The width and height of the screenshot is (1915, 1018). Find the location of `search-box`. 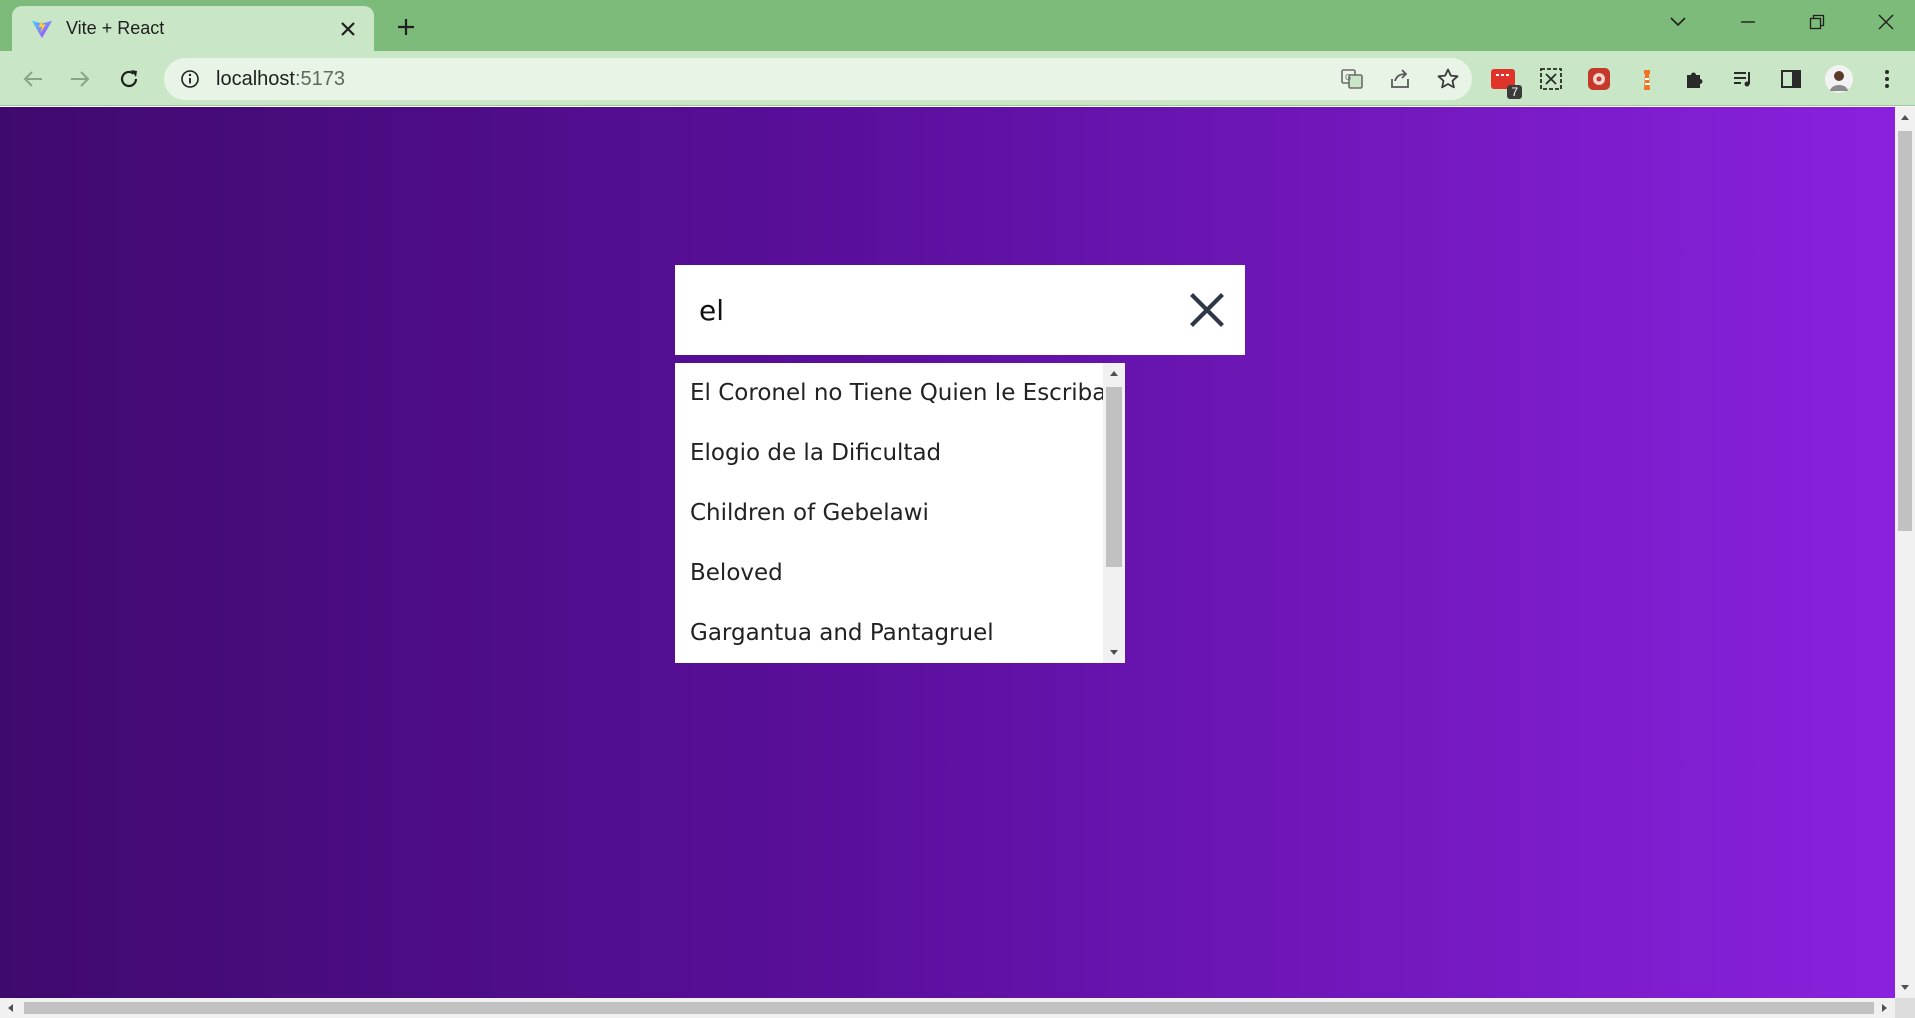

search-box is located at coordinates (960, 310).